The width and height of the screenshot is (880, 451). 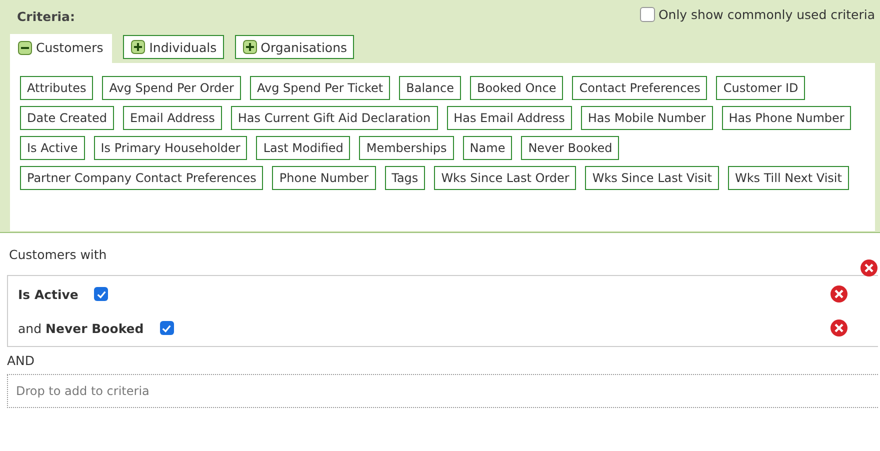 What do you see at coordinates (334, 118) in the screenshot?
I see `field-tag: Has Current Gift Aid Declaration` at bounding box center [334, 118].